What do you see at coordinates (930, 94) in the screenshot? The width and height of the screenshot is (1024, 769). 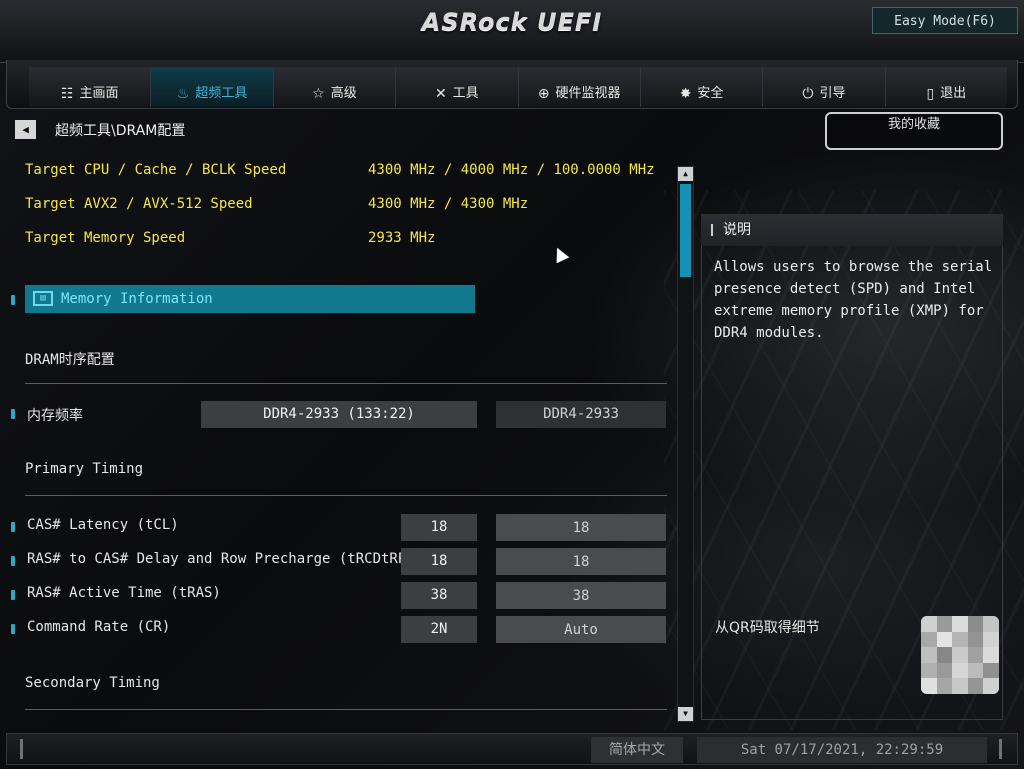 I see `exit-door-icon: ▯` at bounding box center [930, 94].